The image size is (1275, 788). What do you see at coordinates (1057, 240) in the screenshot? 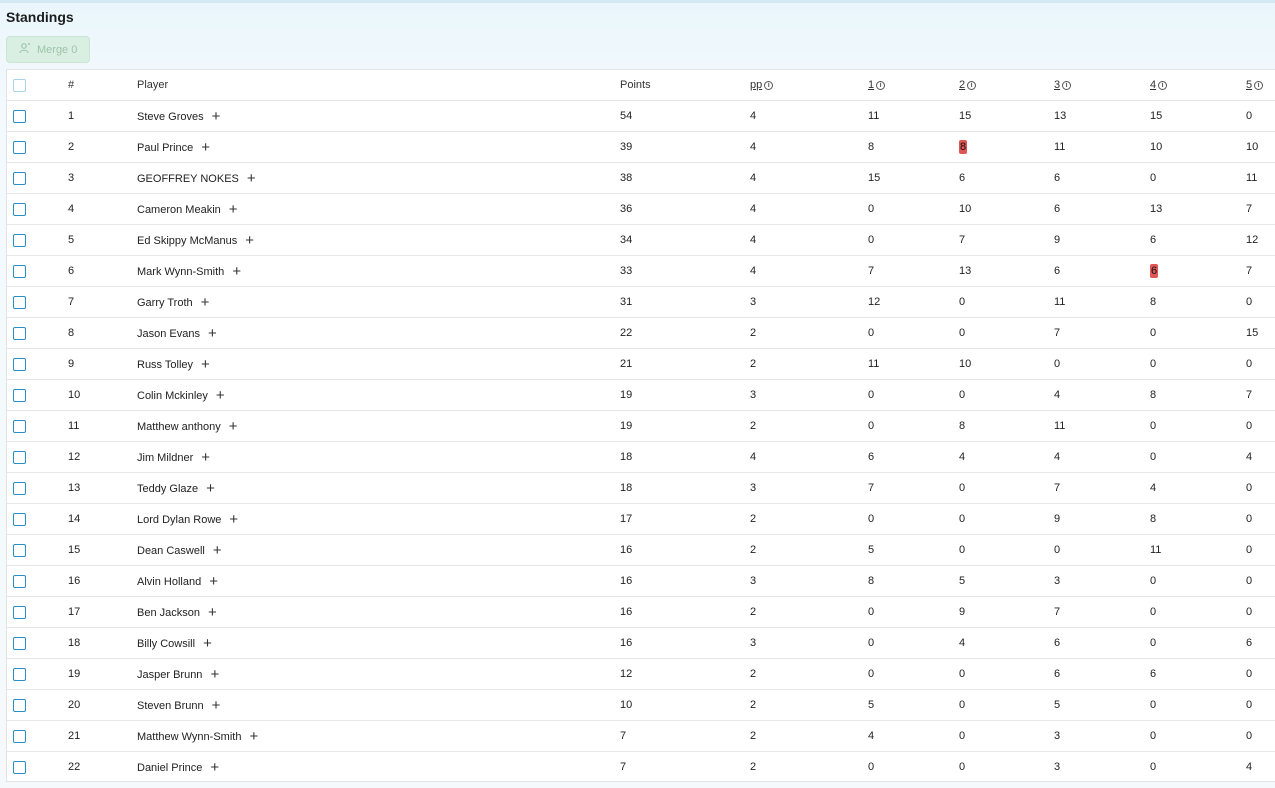
I see `cell-round3-value: 9` at bounding box center [1057, 240].